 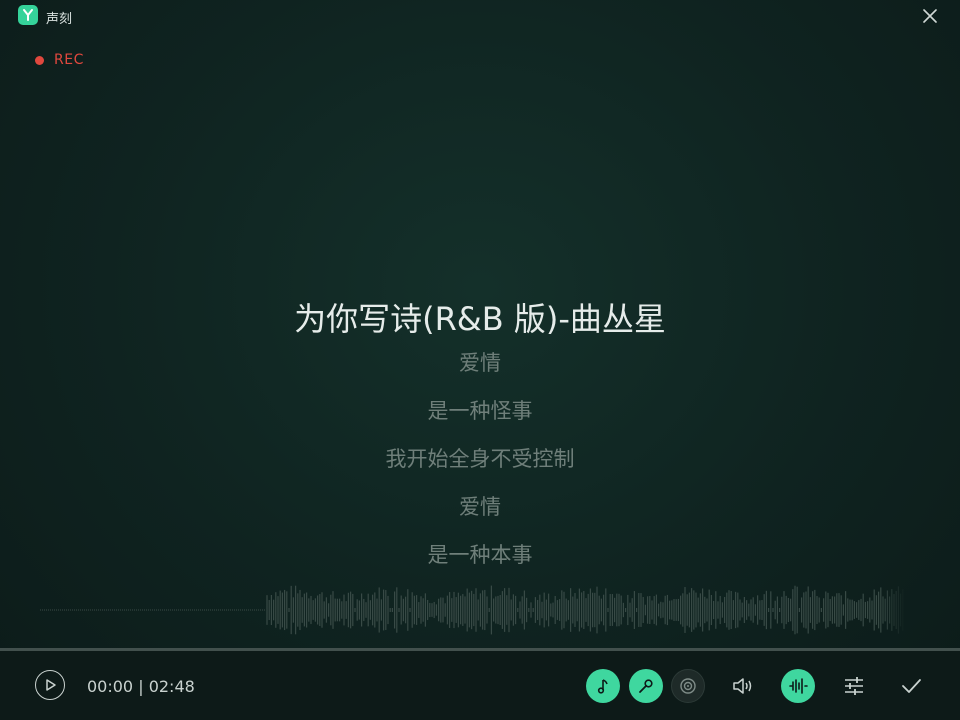 I want to click on music-toggle-button, so click(x=603, y=686).